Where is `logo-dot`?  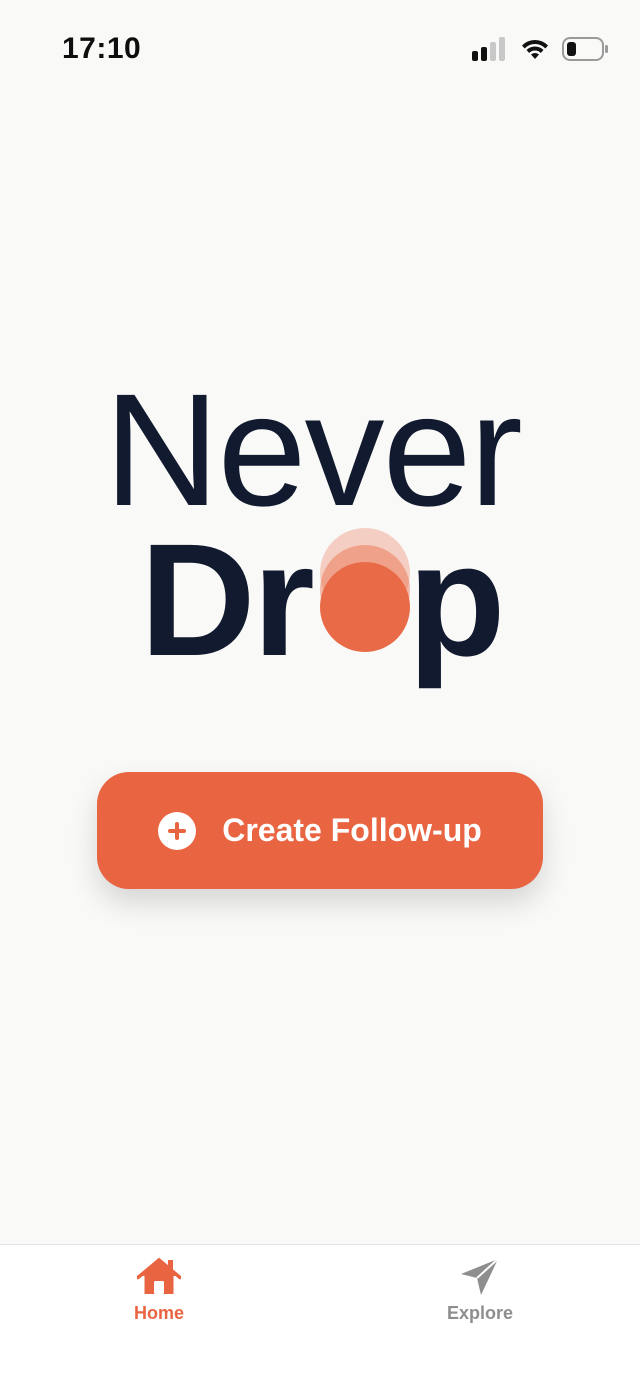 logo-dot is located at coordinates (365, 607).